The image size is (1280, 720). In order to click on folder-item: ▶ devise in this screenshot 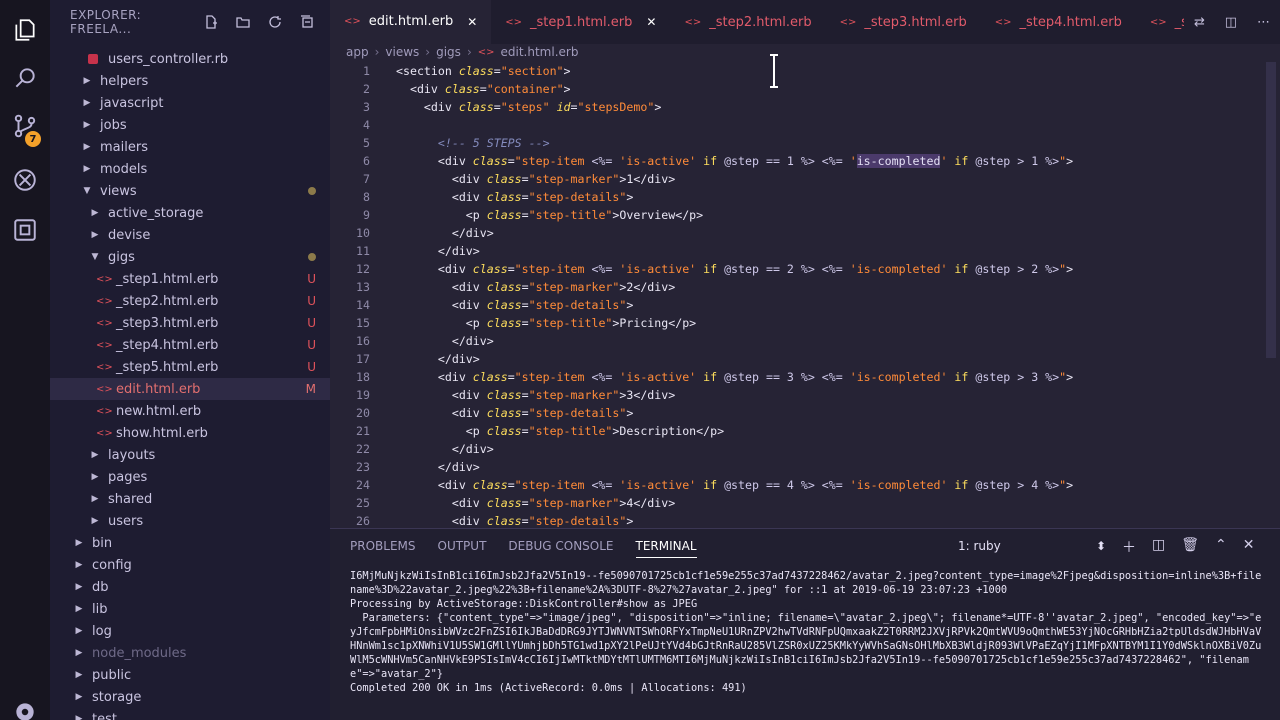, I will do `click(190, 235)`.